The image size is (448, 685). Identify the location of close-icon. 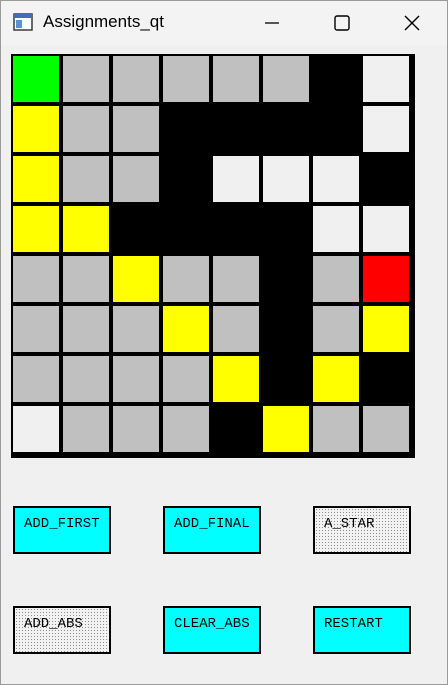
(412, 23).